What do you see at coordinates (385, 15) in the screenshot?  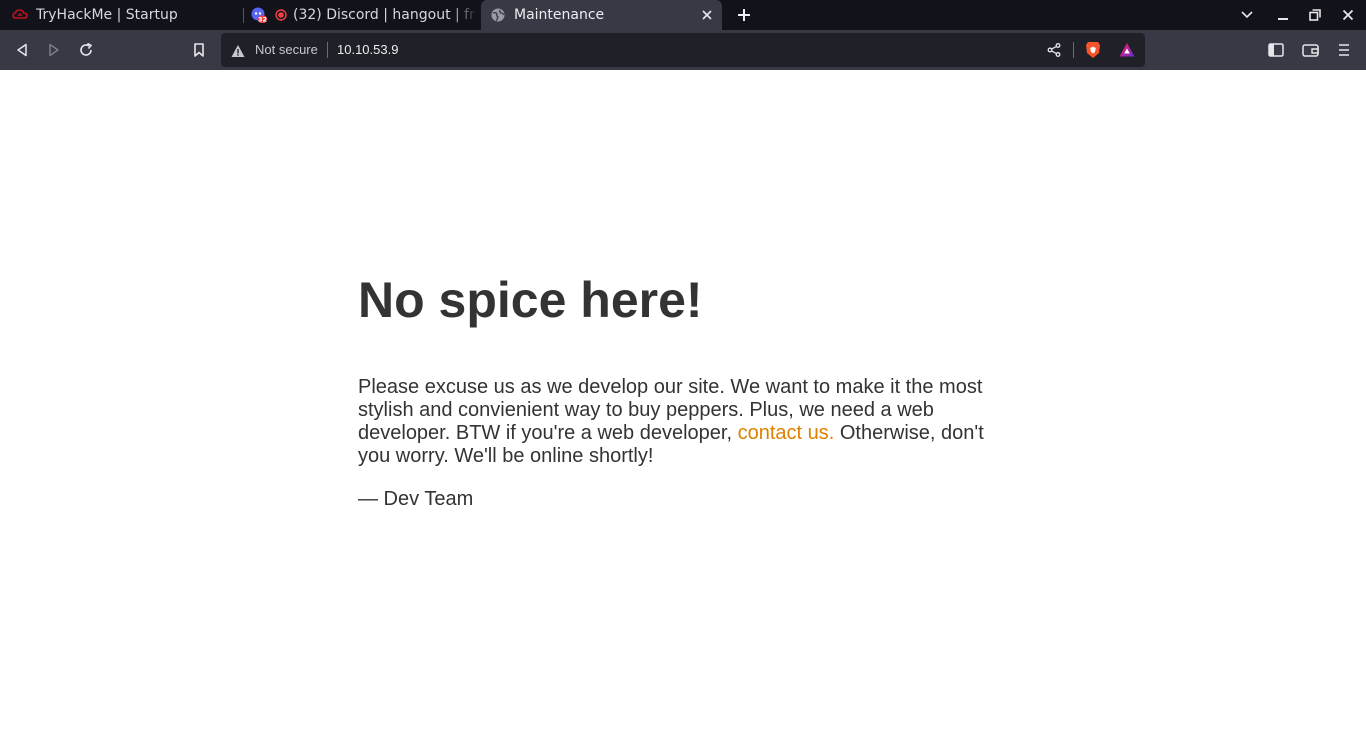 I see `tab-title: (32) Discord | hangout | fr3` at bounding box center [385, 15].